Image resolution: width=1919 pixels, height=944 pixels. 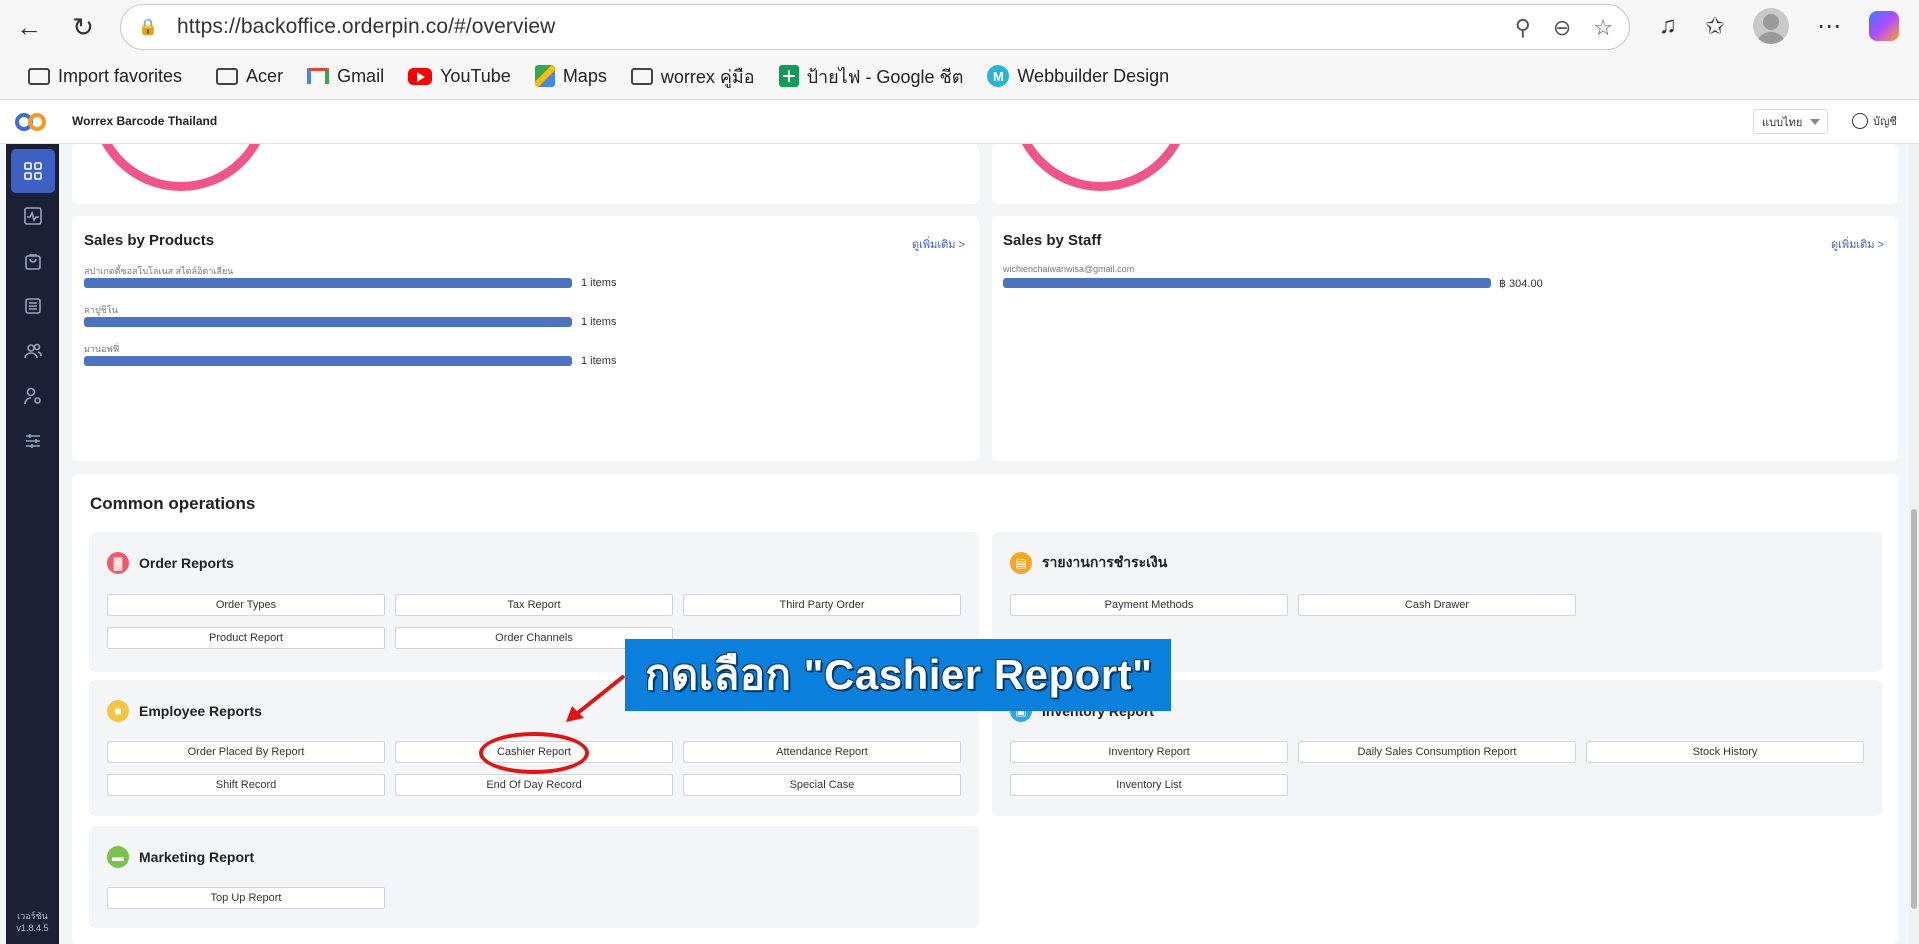 What do you see at coordinates (1874, 121) in the screenshot?
I see `account-button: บัญชี` at bounding box center [1874, 121].